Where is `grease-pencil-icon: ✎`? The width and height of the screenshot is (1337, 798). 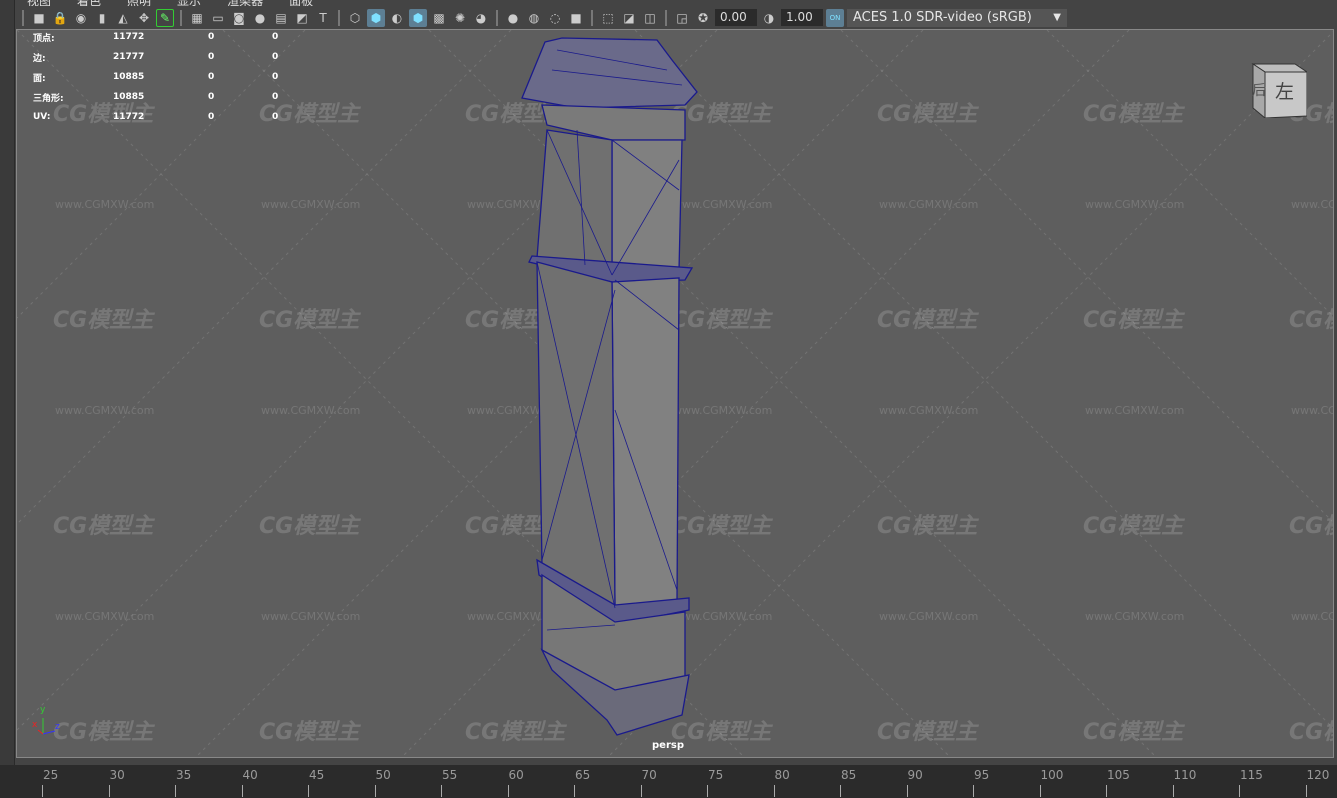
grease-pencil-icon: ✎ is located at coordinates (165, 17).